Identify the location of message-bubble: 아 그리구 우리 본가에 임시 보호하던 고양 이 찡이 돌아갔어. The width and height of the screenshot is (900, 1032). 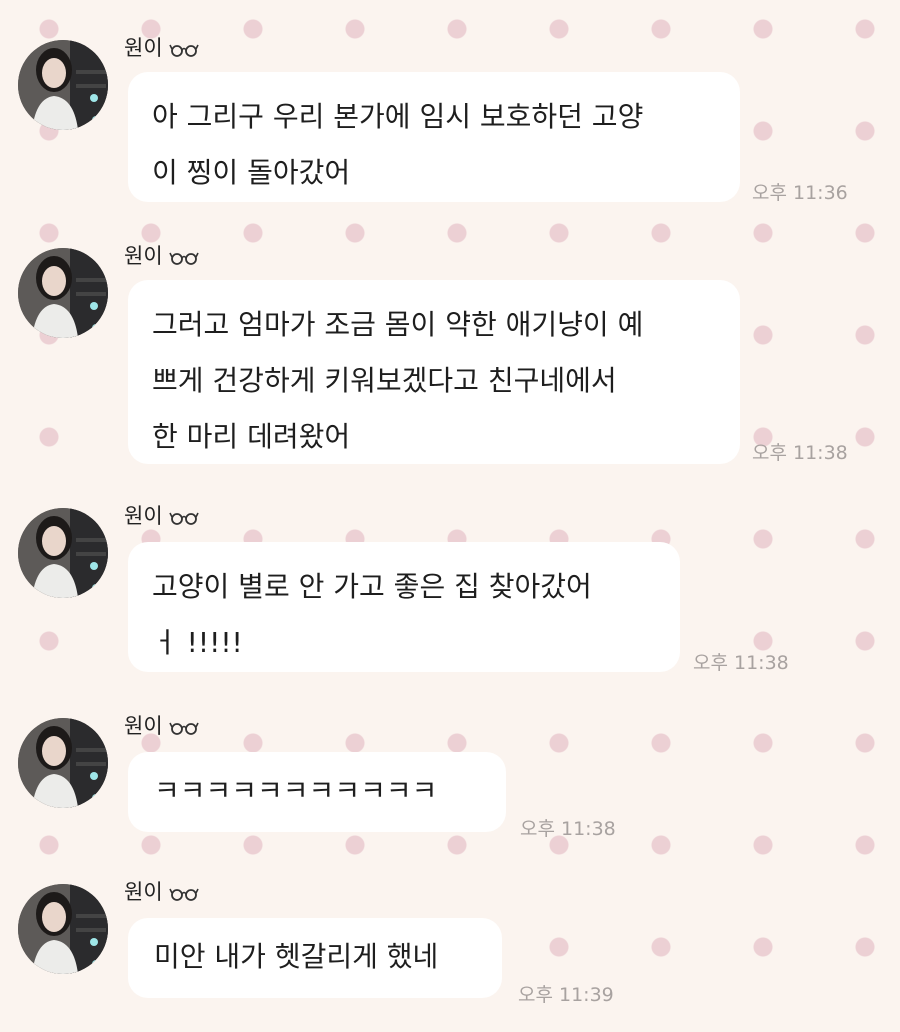
(434, 137).